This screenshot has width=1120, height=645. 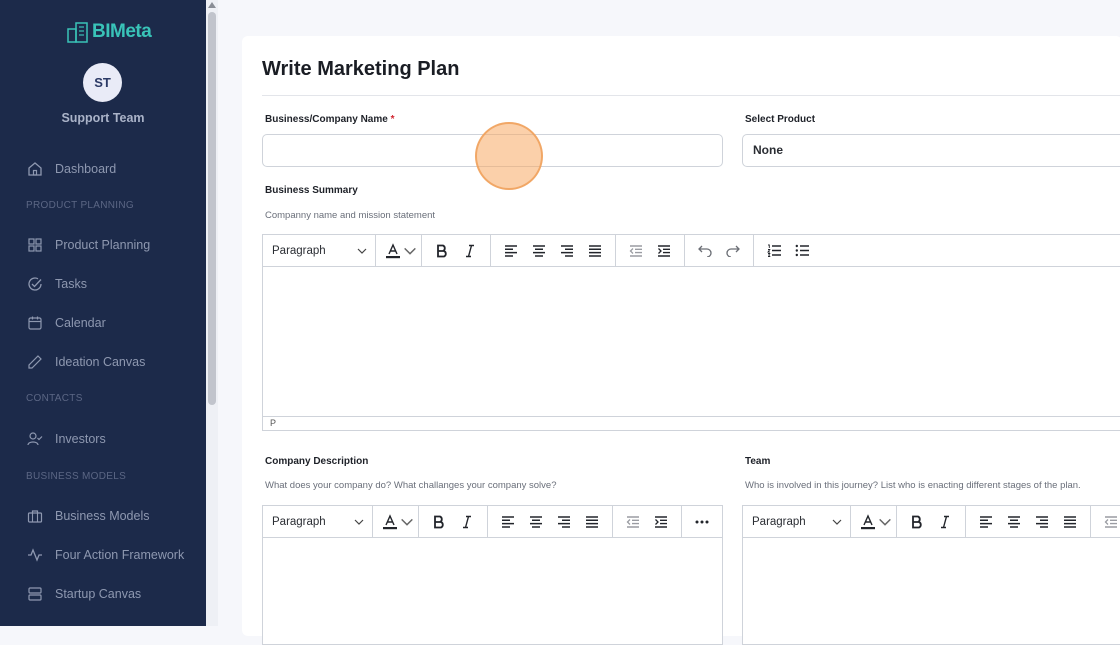 I want to click on activity-icon, so click(x=34, y=555).